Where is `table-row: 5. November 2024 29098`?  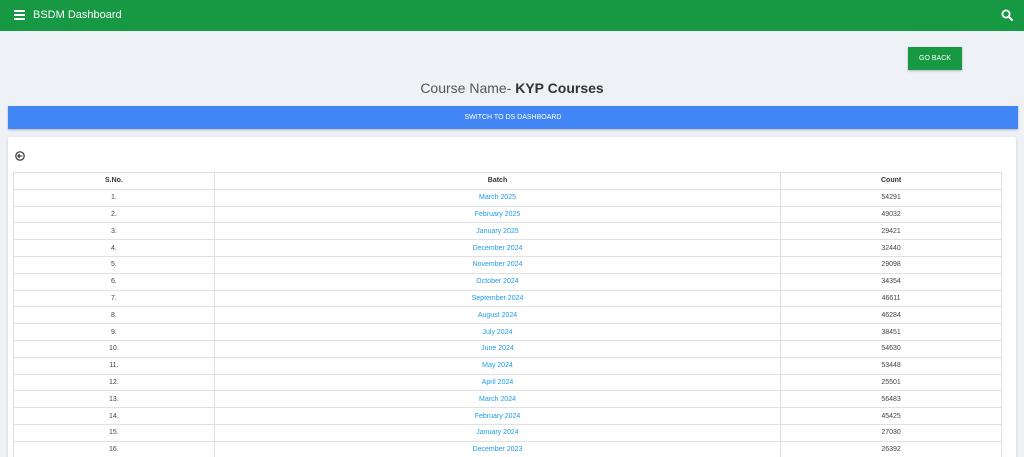 table-row: 5. November 2024 29098 is located at coordinates (507, 264).